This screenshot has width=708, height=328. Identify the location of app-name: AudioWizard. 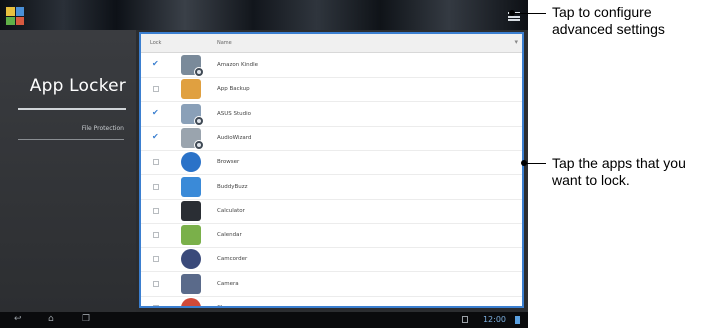
(234, 137).